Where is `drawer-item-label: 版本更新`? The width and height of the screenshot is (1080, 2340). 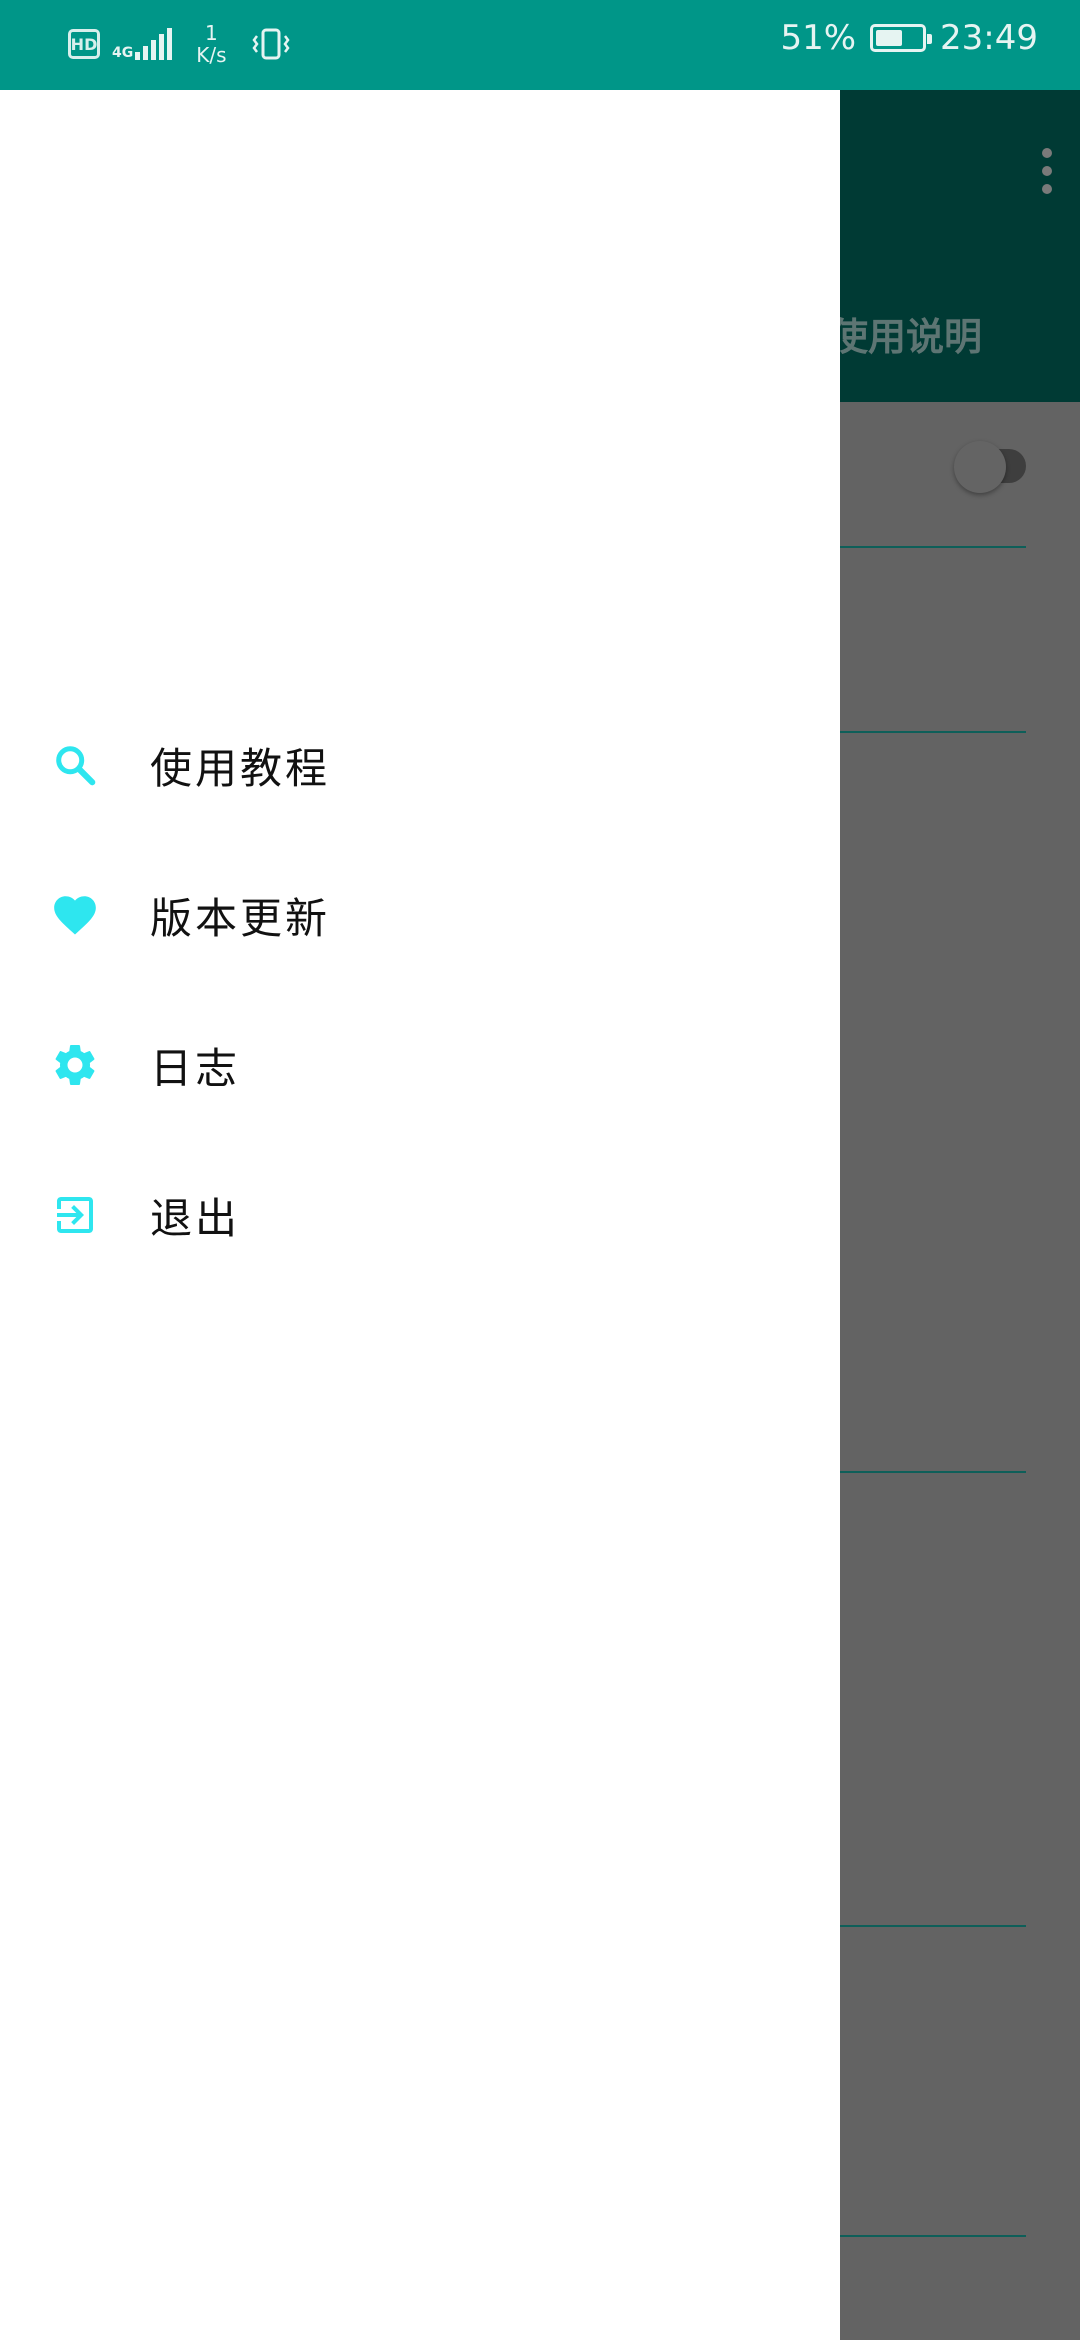
drawer-item-label: 版本更新 is located at coordinates (240, 918).